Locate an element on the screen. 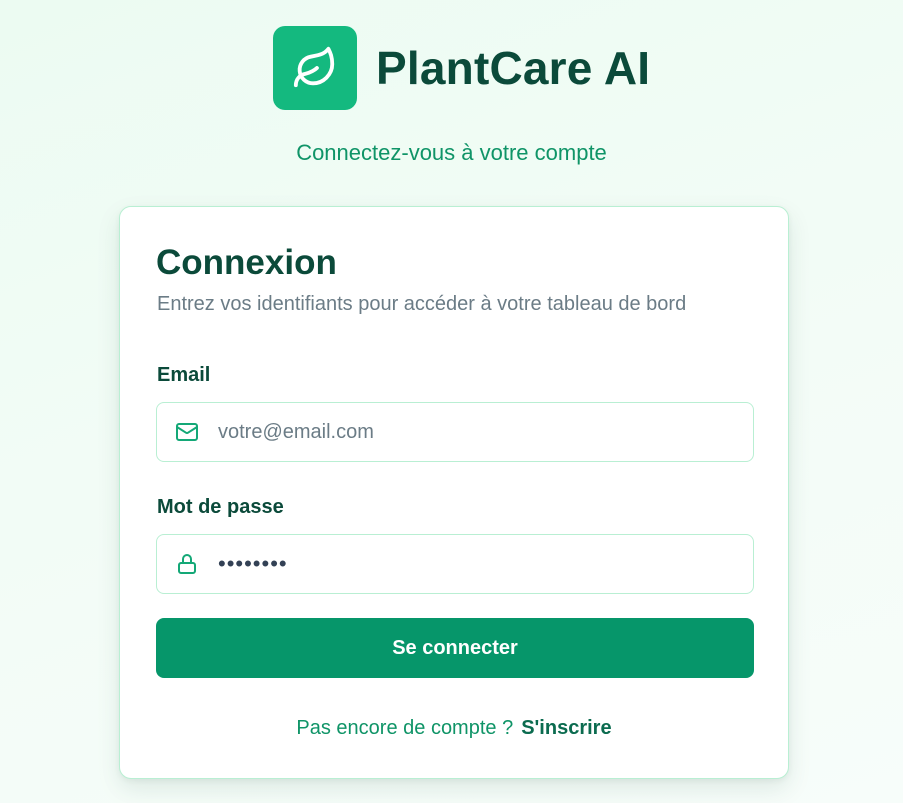  lock-icon is located at coordinates (187, 564).